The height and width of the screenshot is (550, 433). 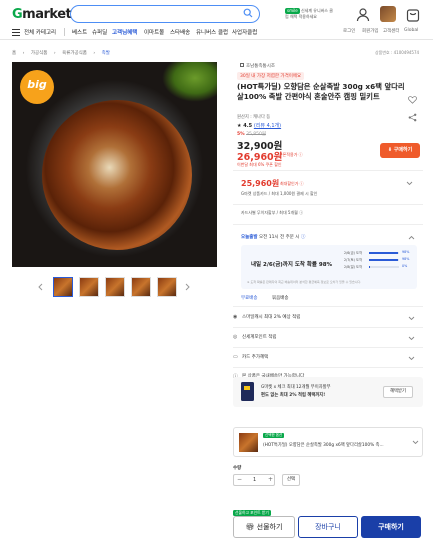 I want to click on quantity-select-button: 선택, so click(x=291, y=480).